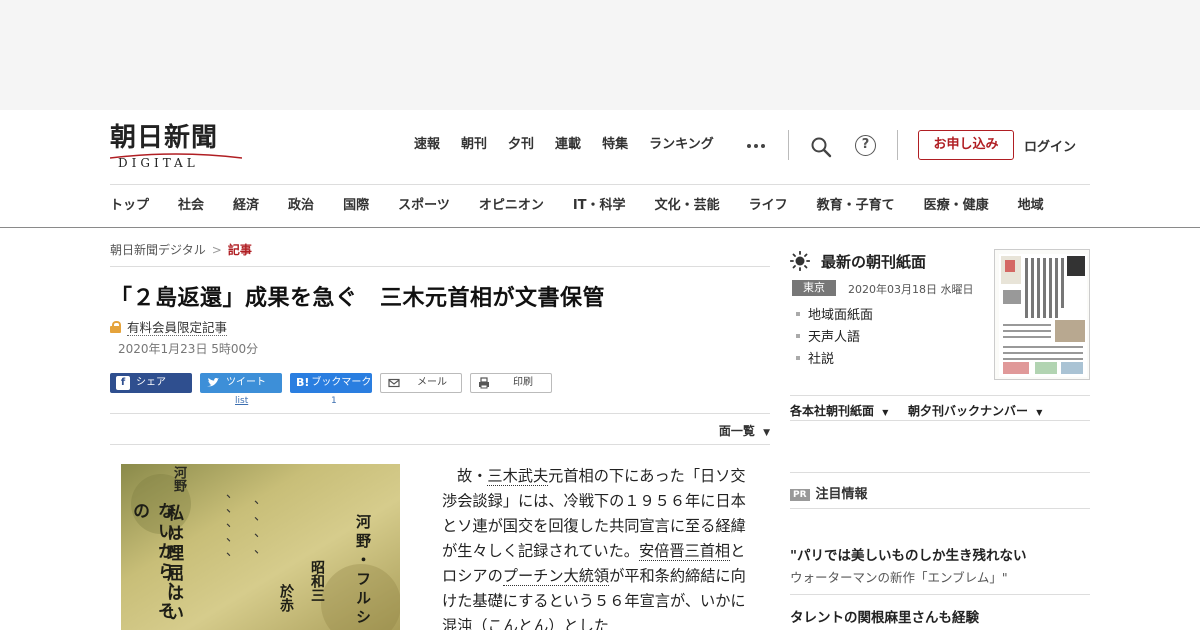  What do you see at coordinates (427, 145) in the screenshot?
I see `top-nav-item-flash: 速報` at bounding box center [427, 145].